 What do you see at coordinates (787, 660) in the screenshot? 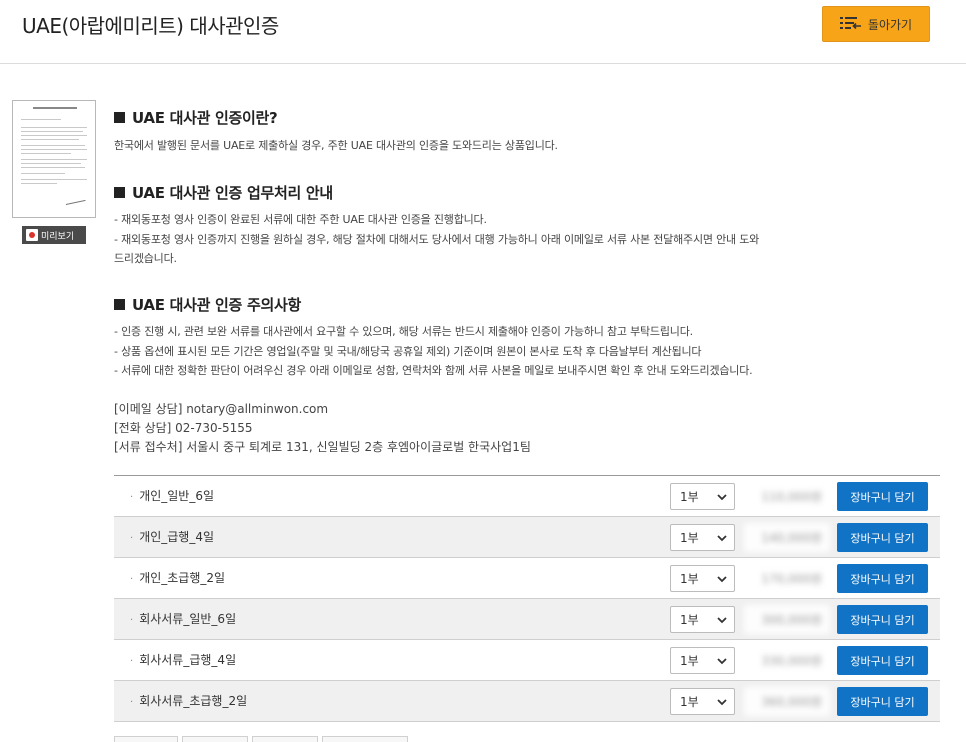
I see `product-price: 330,000원` at bounding box center [787, 660].